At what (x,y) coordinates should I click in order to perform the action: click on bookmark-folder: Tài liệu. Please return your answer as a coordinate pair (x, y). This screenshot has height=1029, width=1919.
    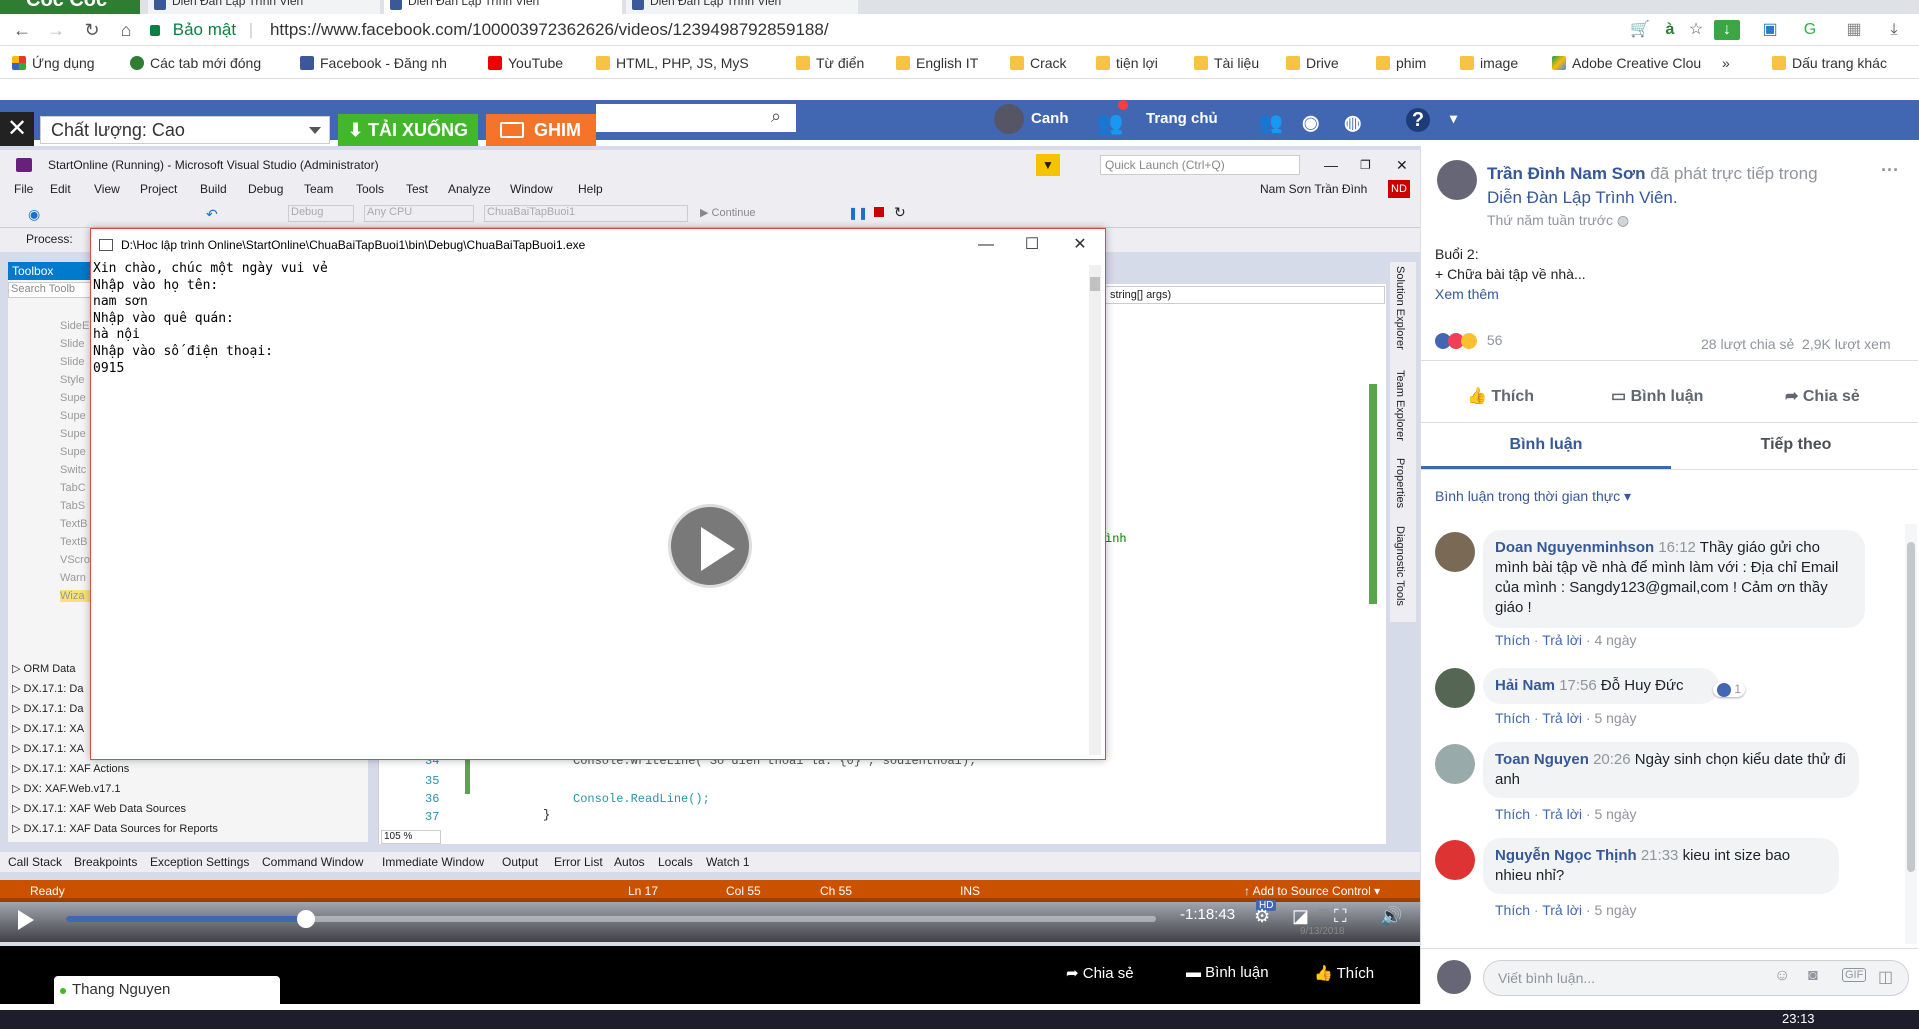
    Looking at the image, I should click on (1226, 63).